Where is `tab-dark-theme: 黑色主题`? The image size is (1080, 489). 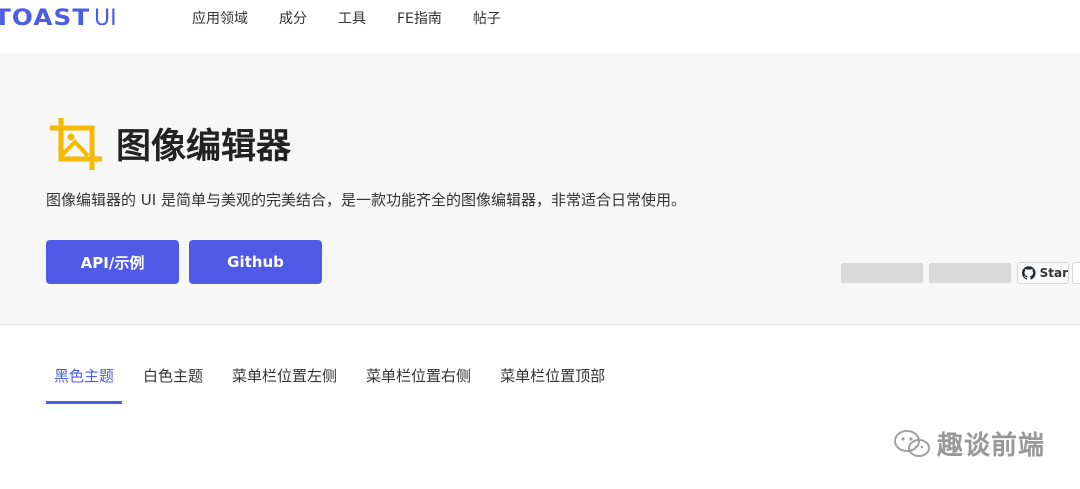 tab-dark-theme: 黑色主题 is located at coordinates (84, 382).